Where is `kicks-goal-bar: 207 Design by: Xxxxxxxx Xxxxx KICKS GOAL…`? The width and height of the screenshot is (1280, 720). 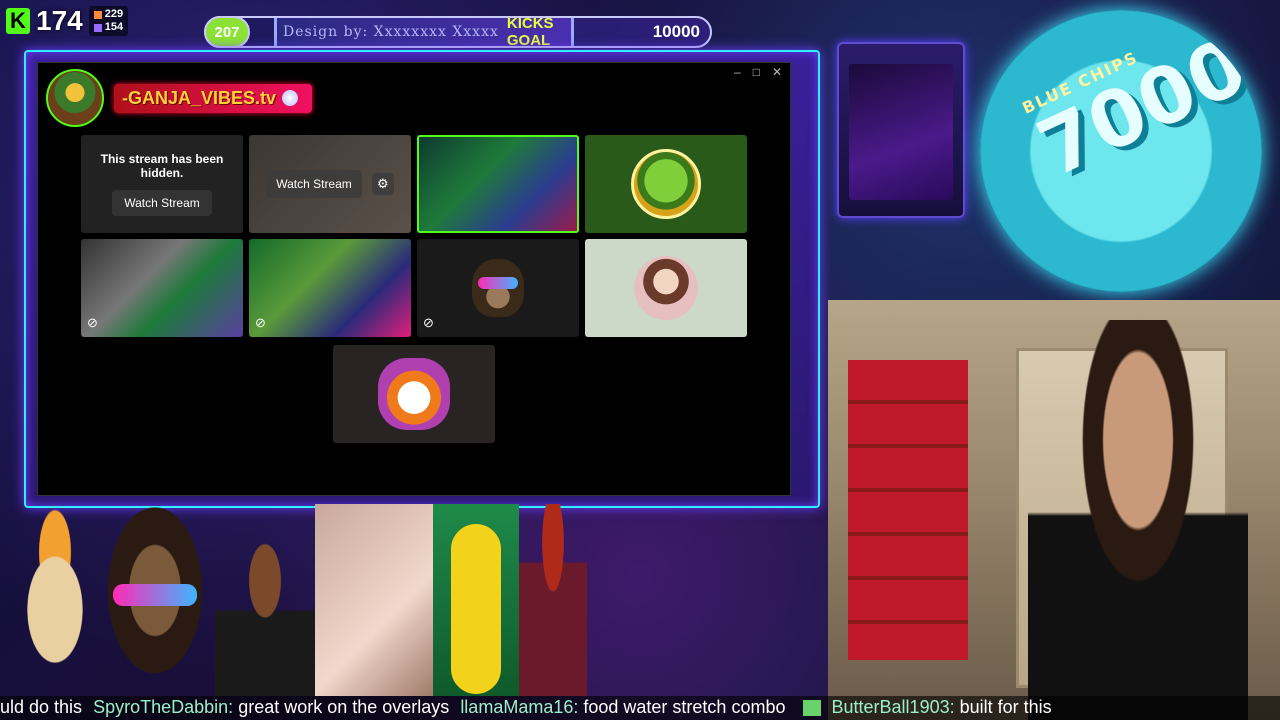
kicks-goal-bar: 207 Design by: Xxxxxxxx Xxxxx KICKS GOAL… is located at coordinates (458, 32).